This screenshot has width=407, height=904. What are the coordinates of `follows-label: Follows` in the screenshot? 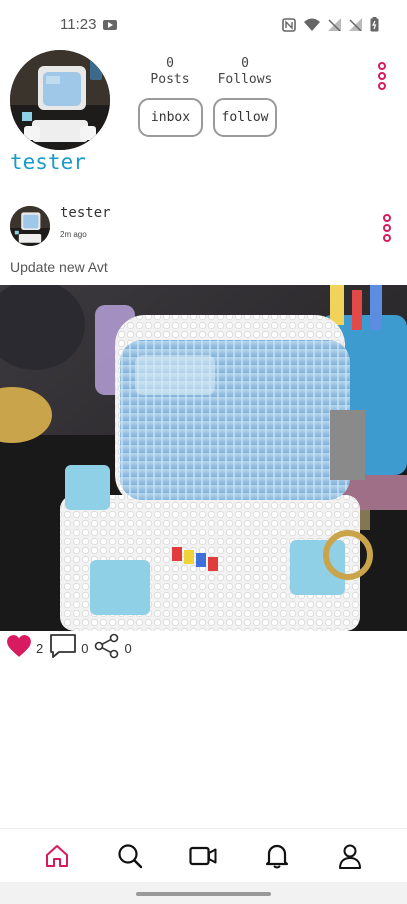 It's located at (245, 79).